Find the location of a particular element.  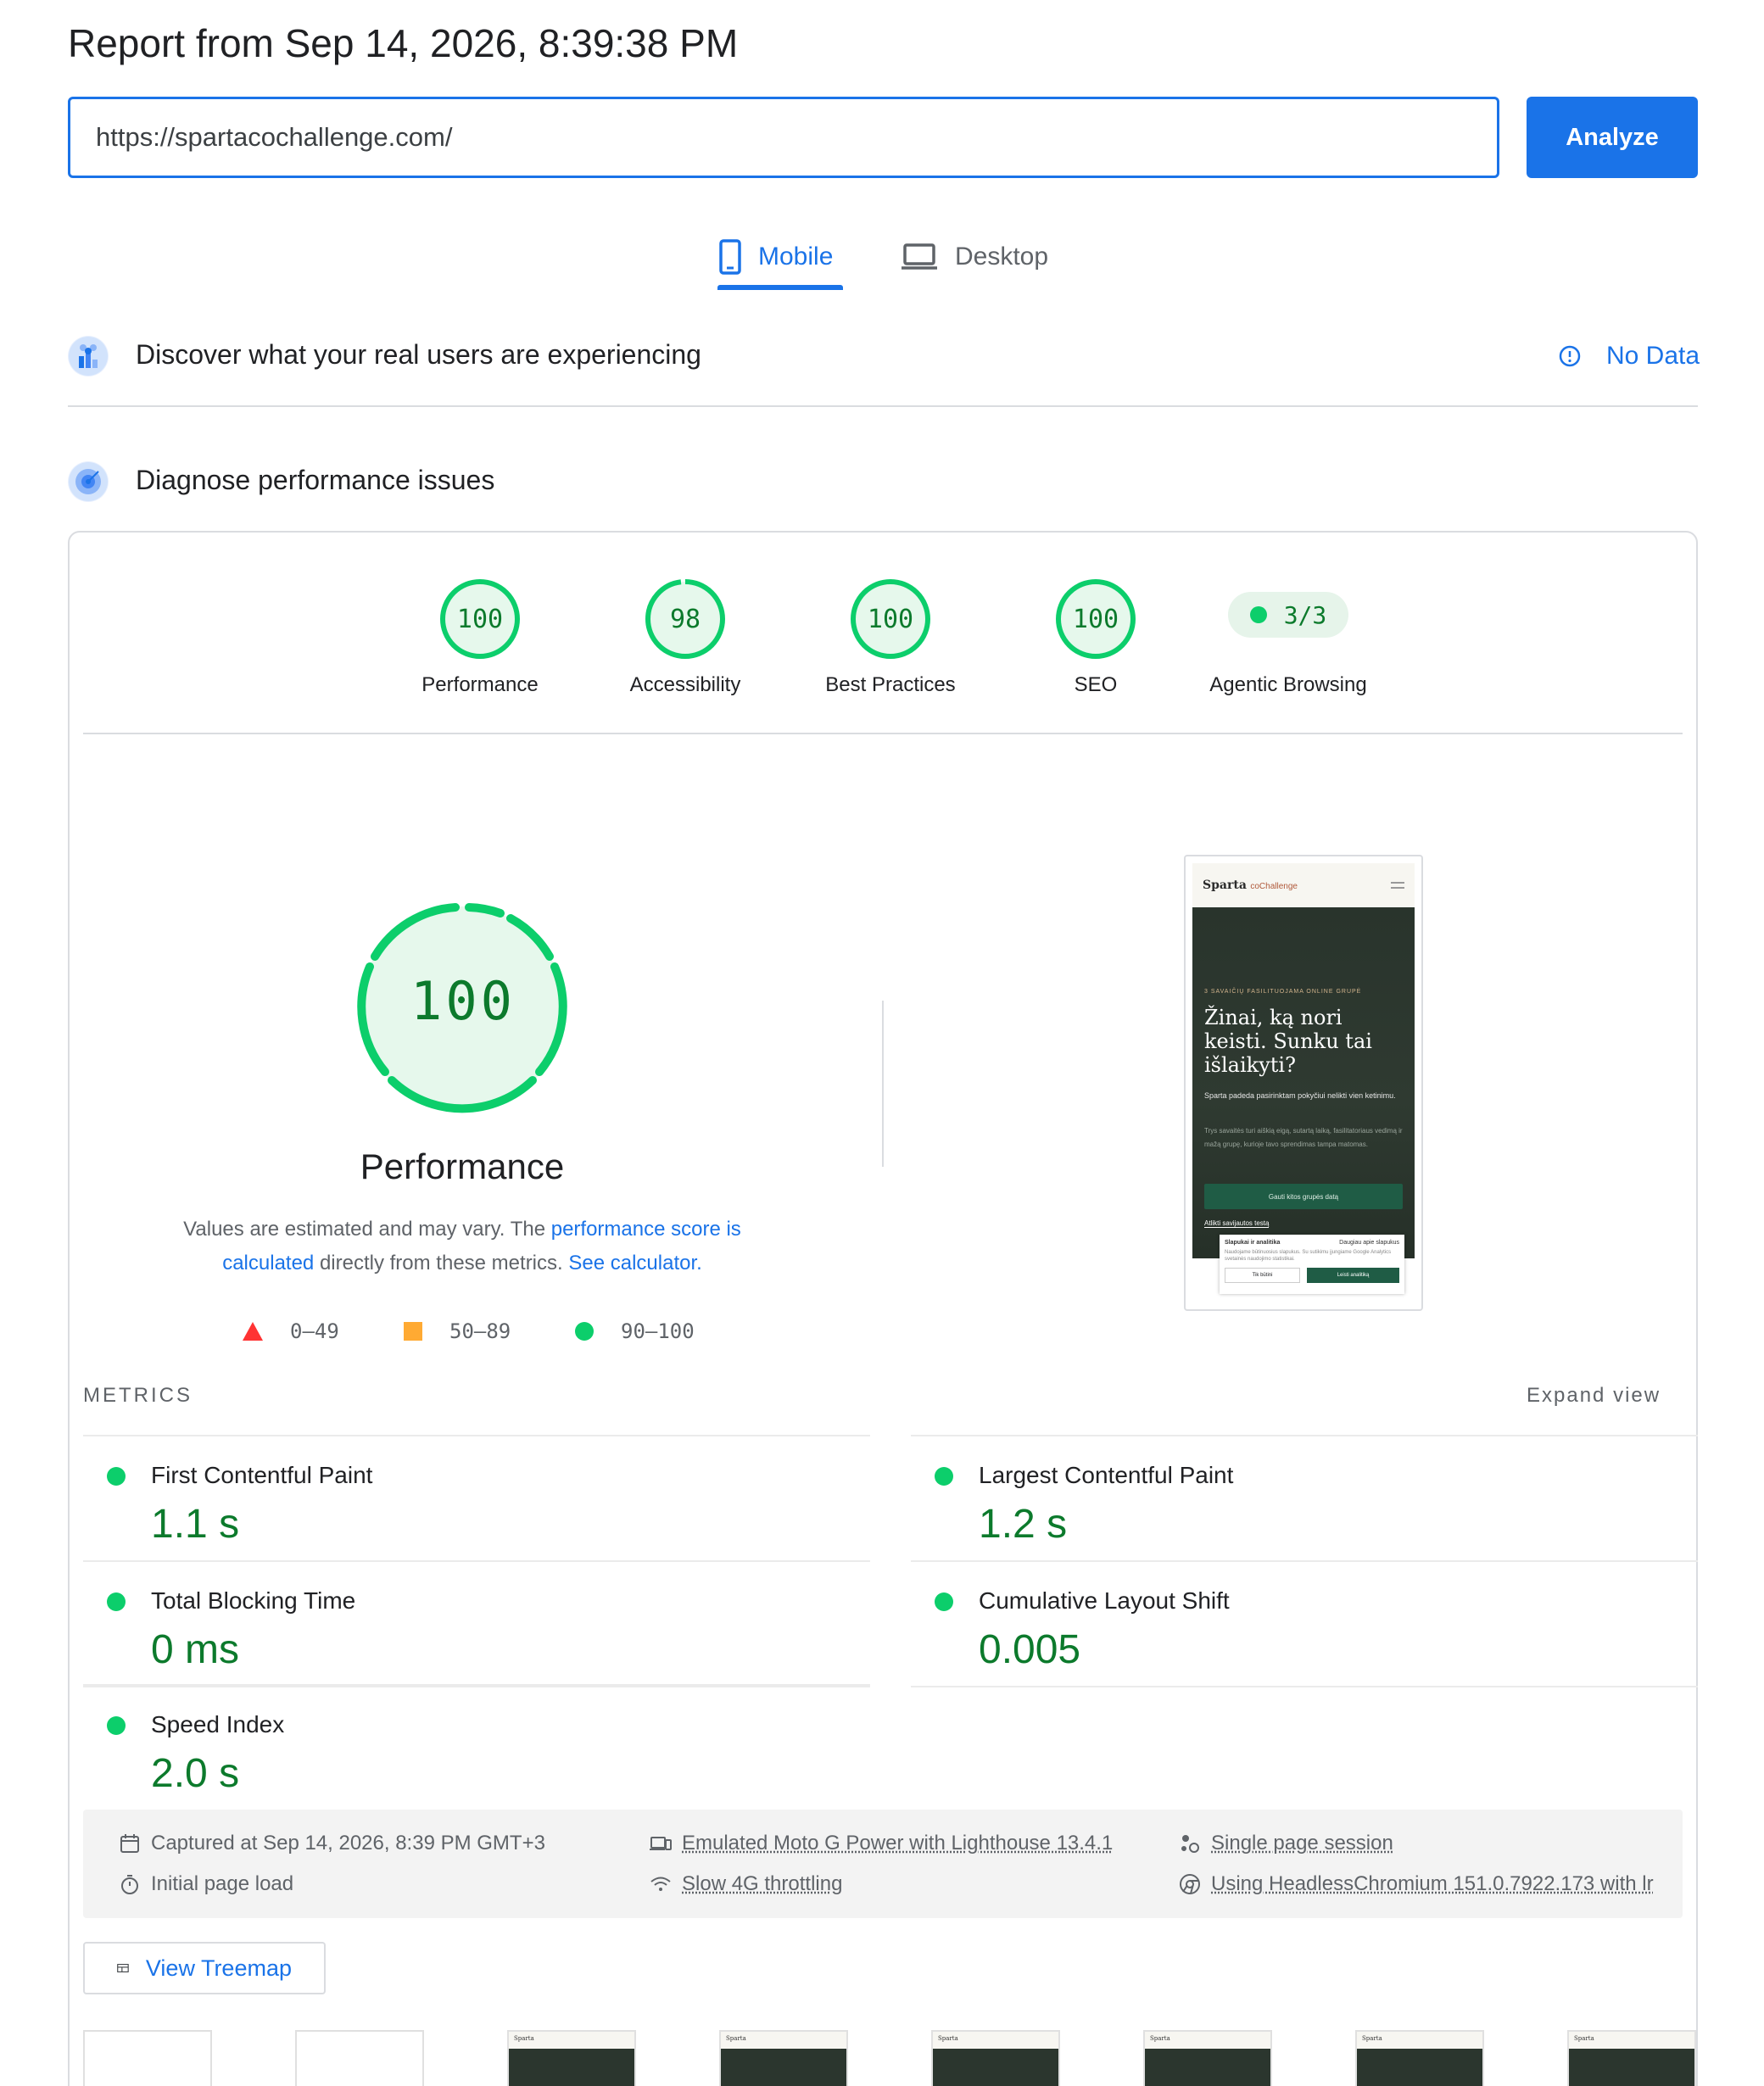

agentic-browsing-score: 3/3 is located at coordinates (1305, 614).